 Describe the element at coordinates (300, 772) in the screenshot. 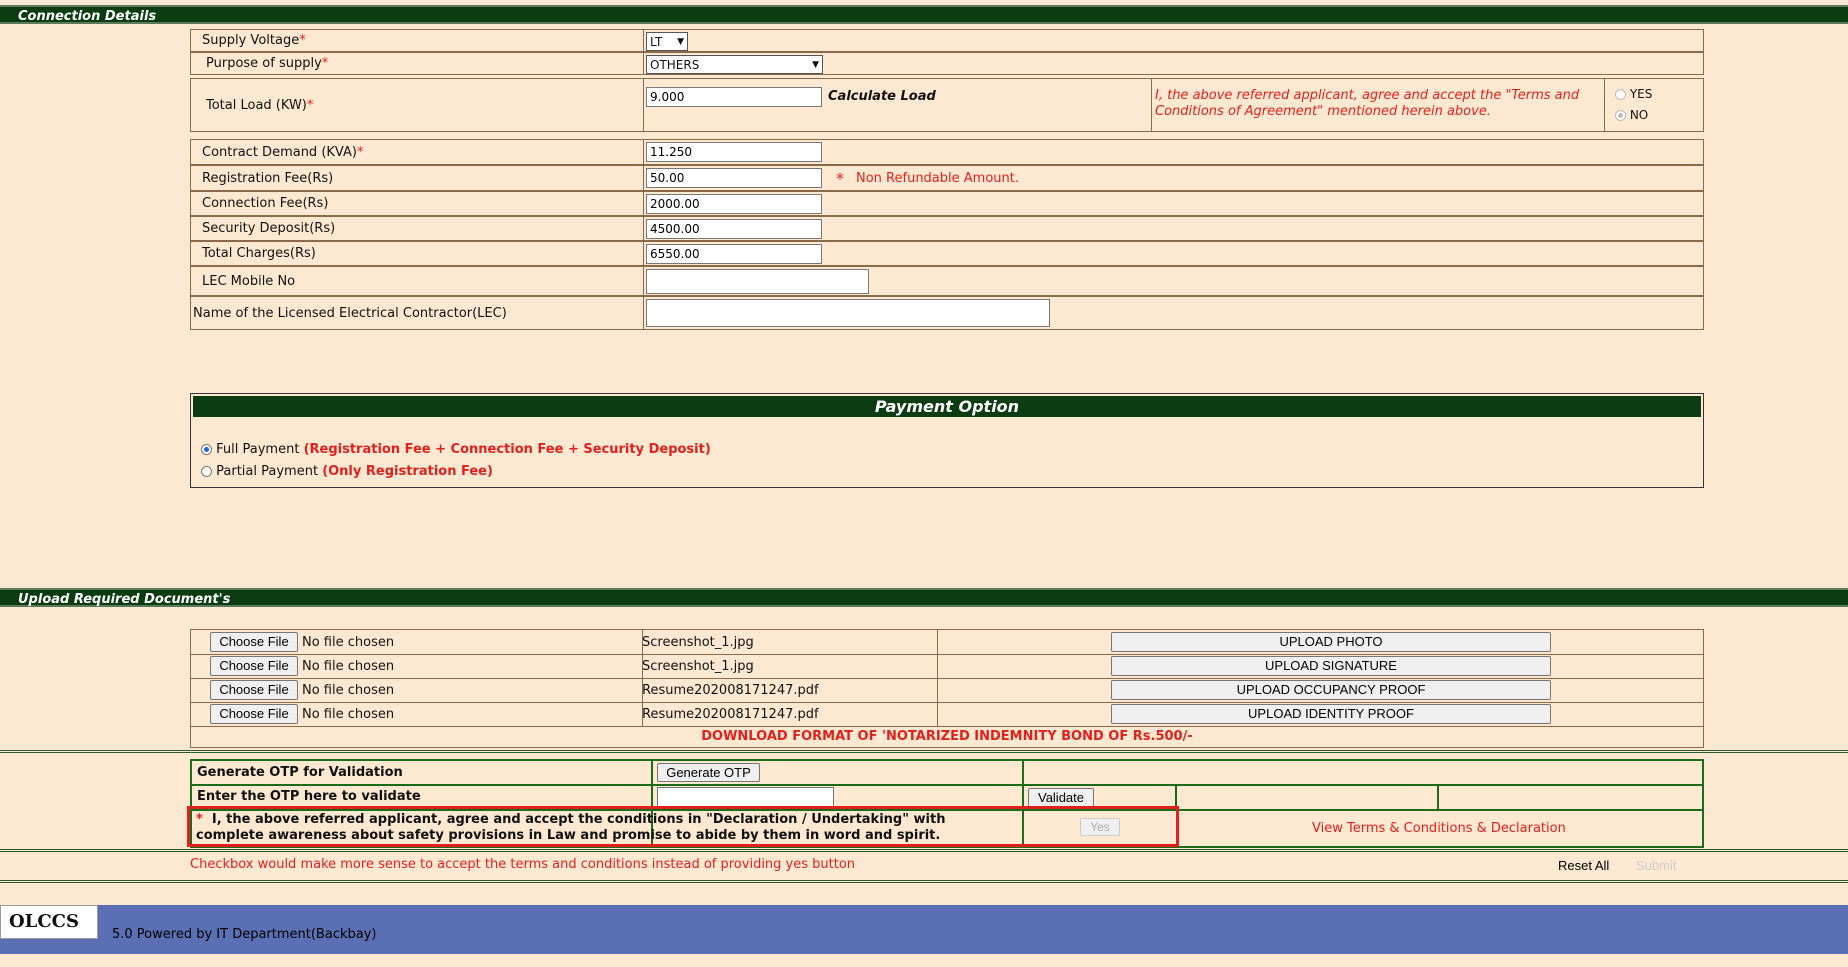

I see `generate-otp-label: Generate OTP for Validation` at that location.